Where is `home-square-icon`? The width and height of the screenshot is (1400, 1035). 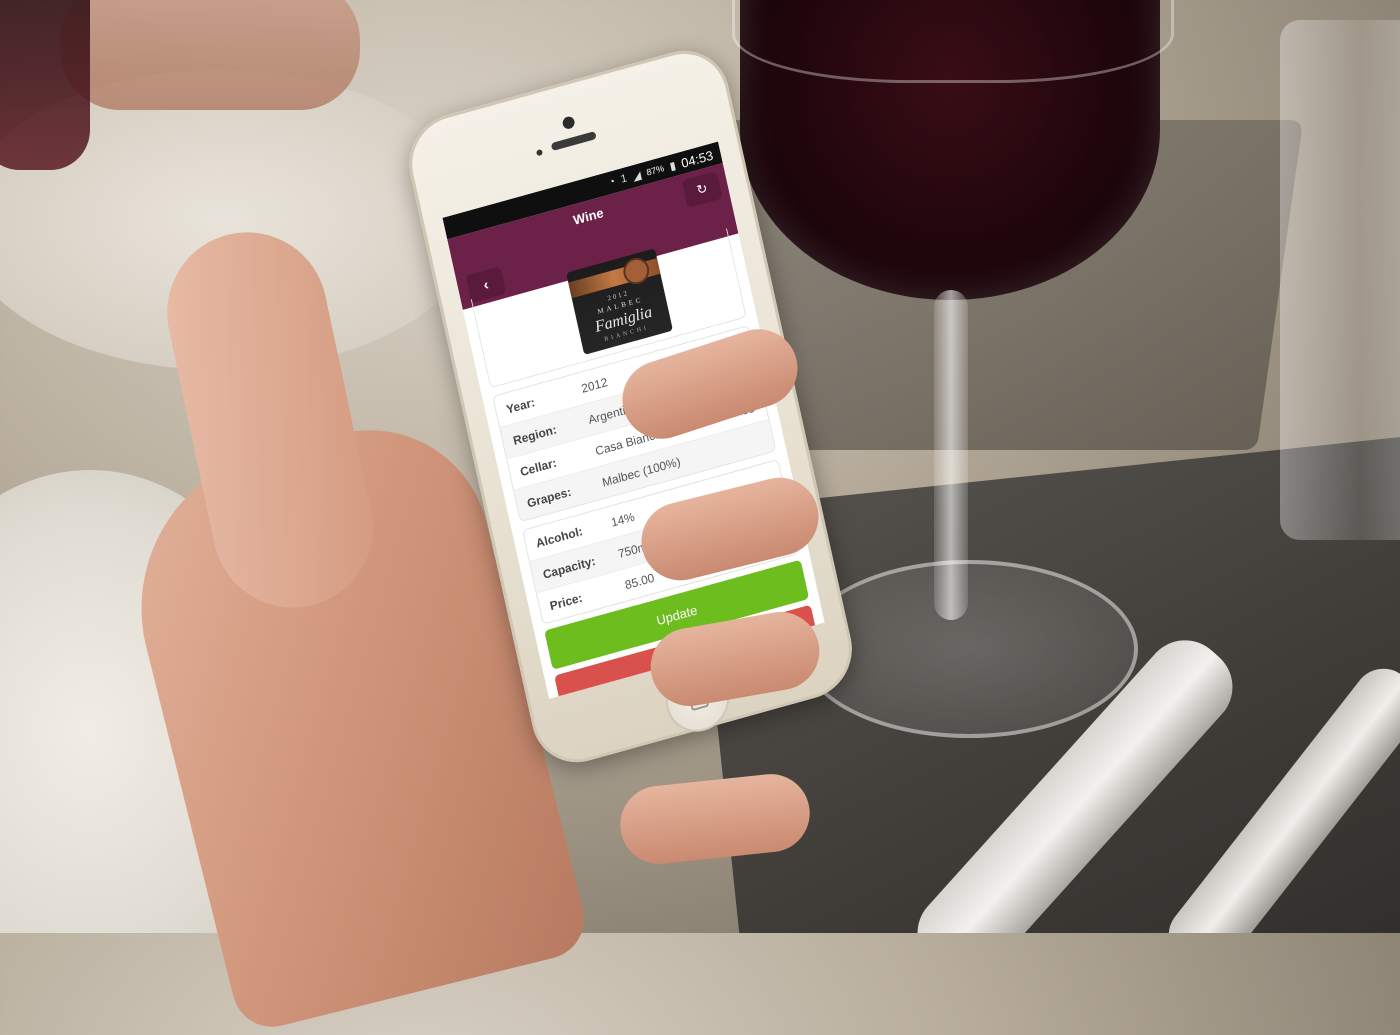 home-square-icon is located at coordinates (699, 700).